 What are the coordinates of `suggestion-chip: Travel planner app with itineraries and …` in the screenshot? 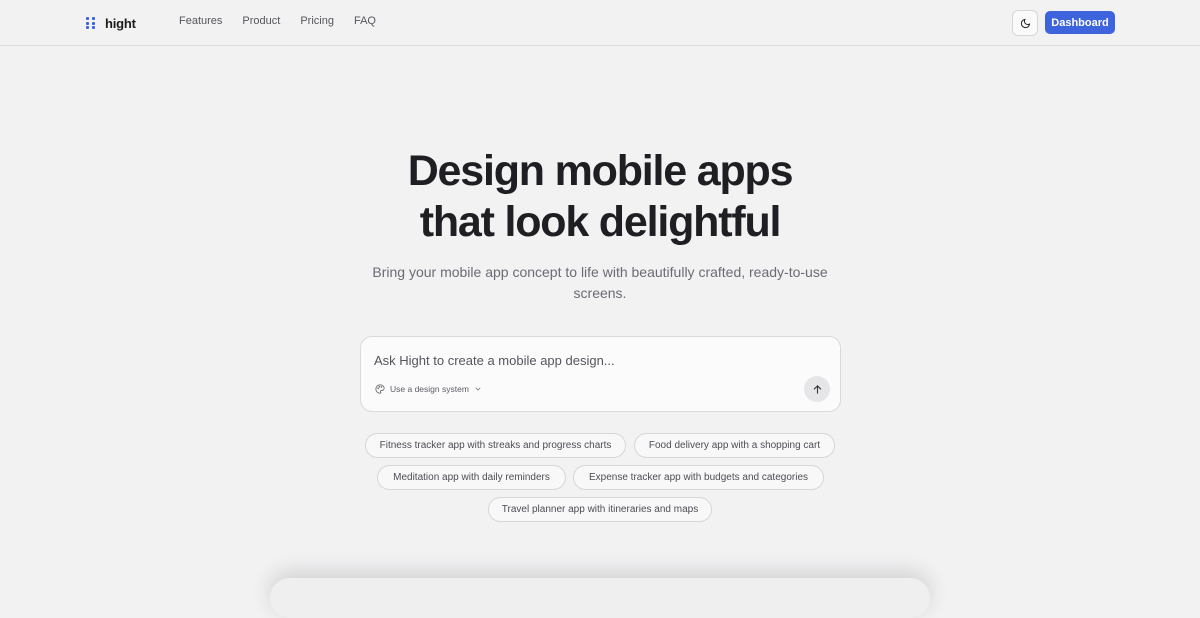 It's located at (600, 509).